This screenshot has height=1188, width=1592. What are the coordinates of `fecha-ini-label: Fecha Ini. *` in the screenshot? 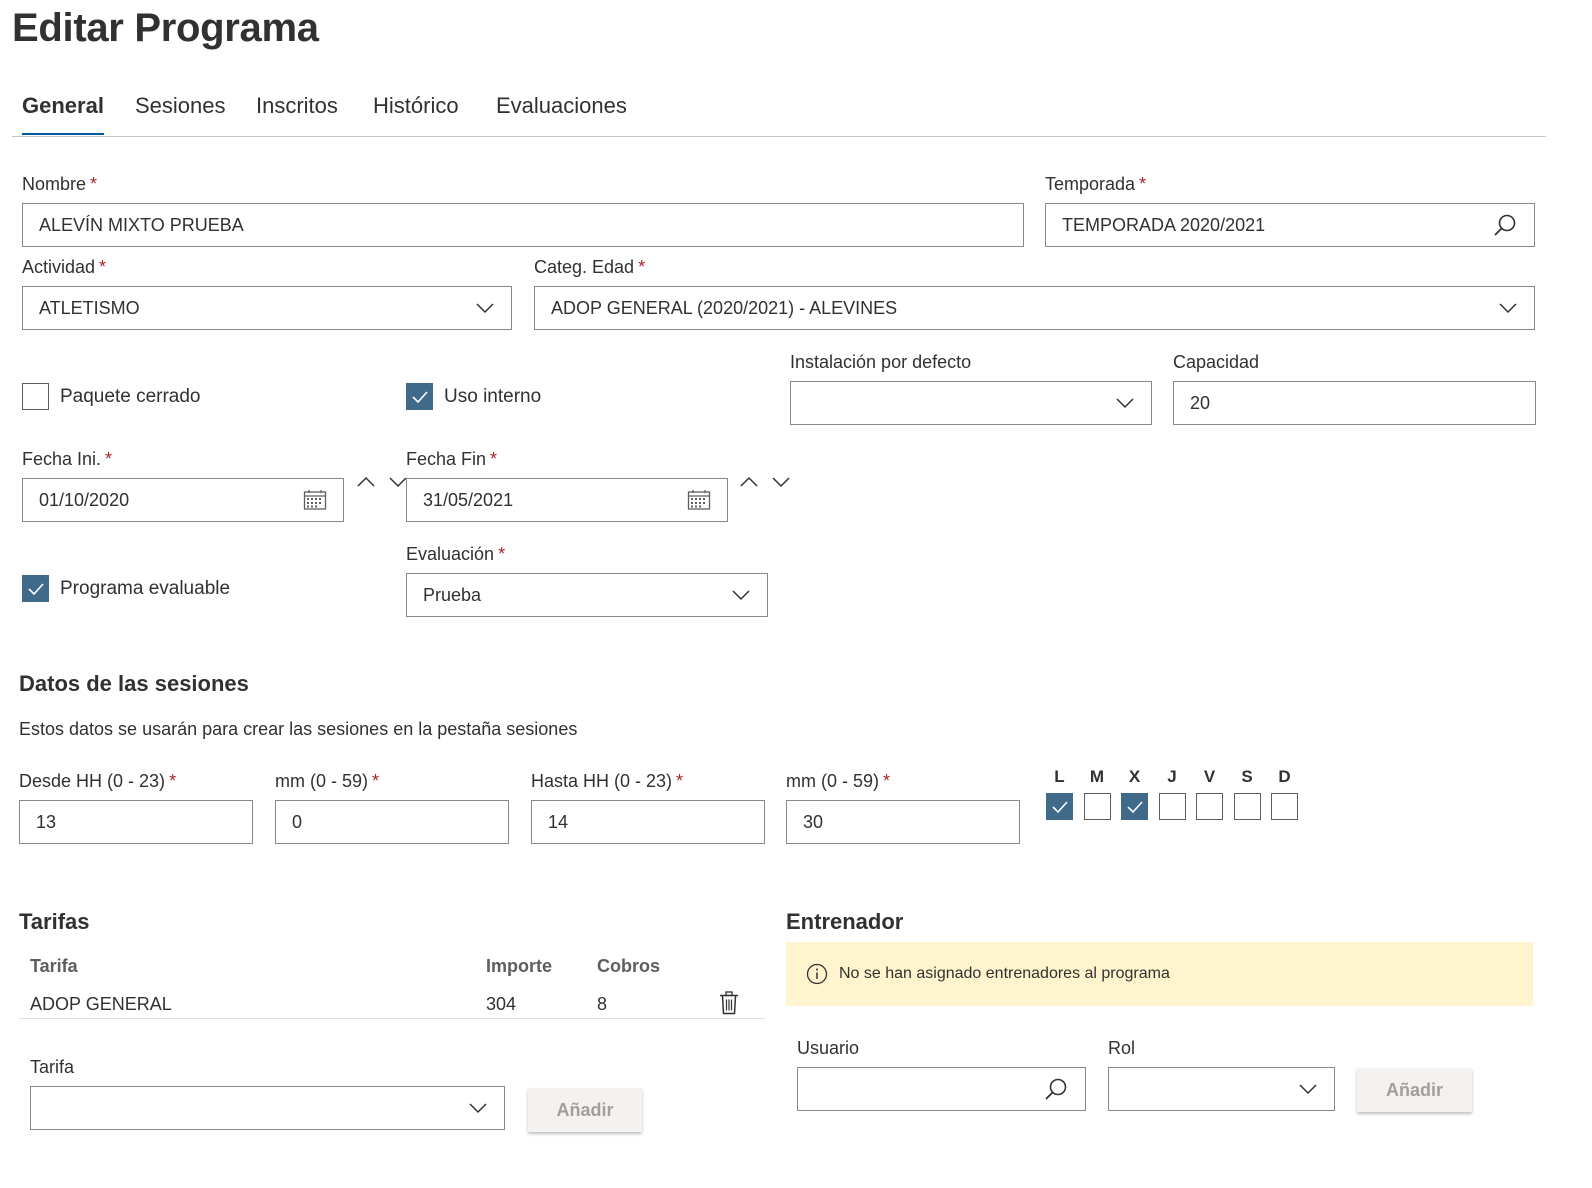 It's located at (67, 459).